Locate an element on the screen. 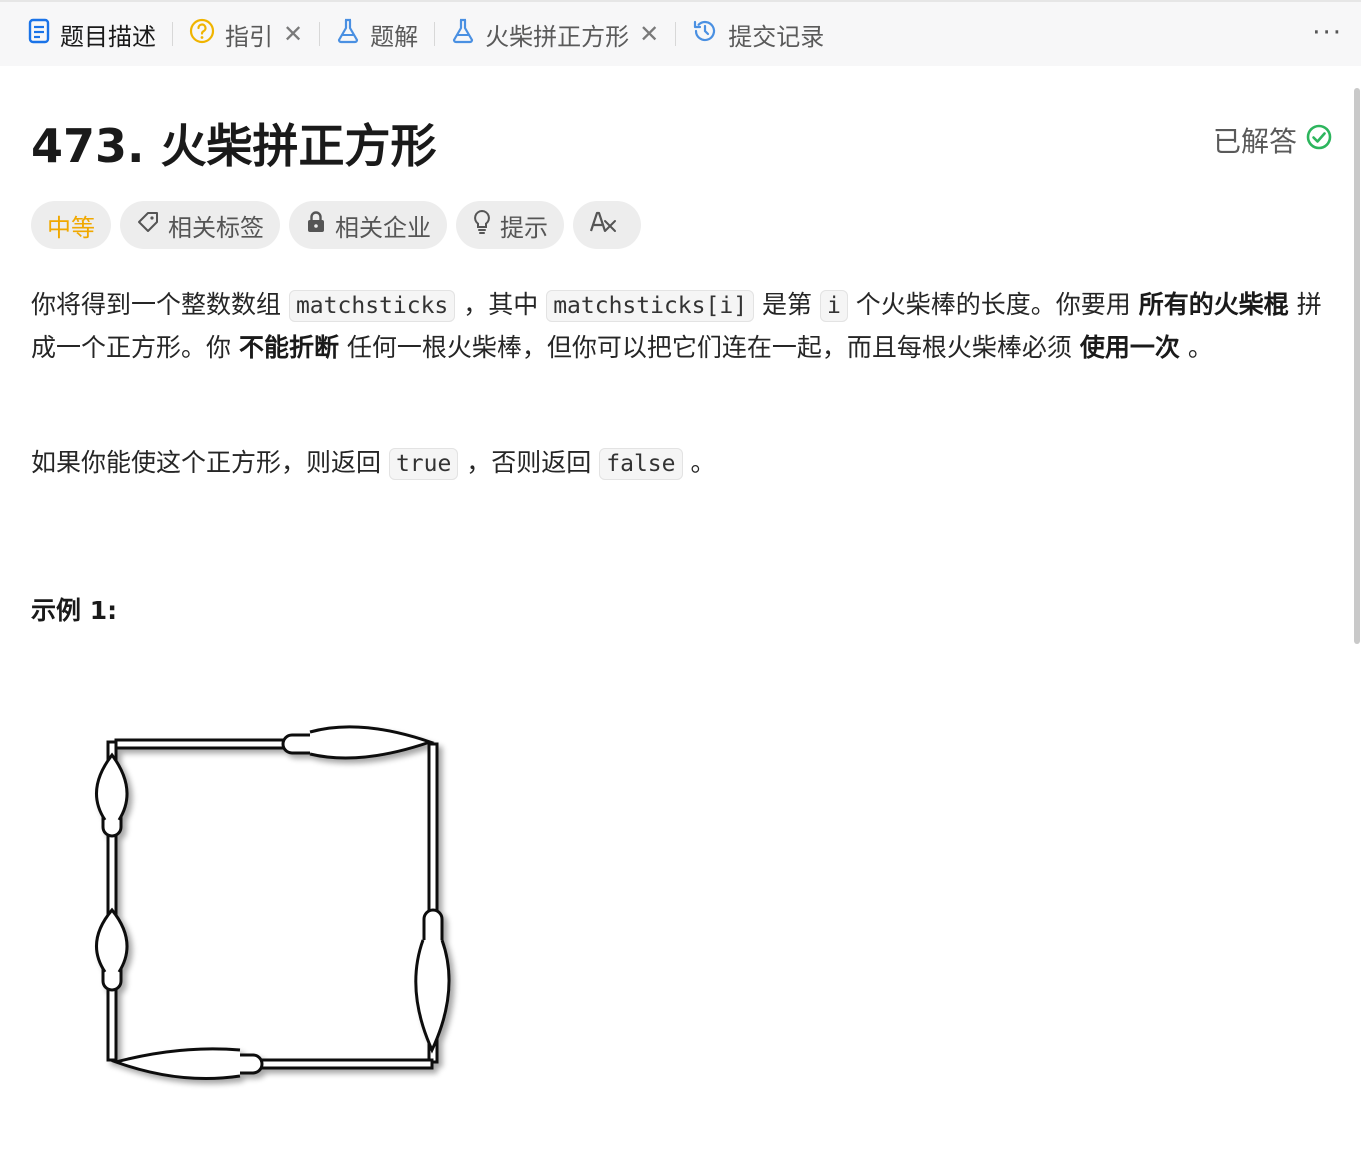 The width and height of the screenshot is (1361, 1151). translate-button is located at coordinates (607, 225).